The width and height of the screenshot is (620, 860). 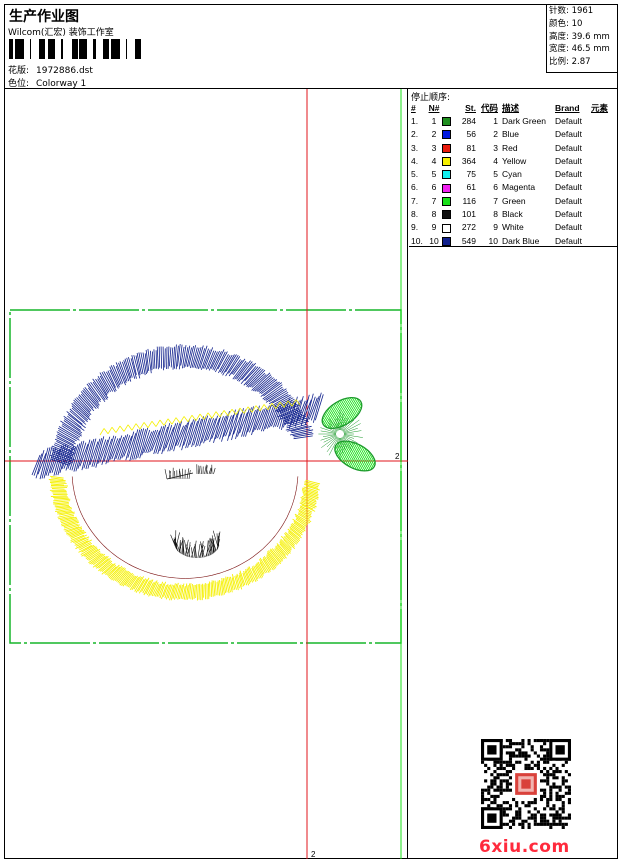 I want to click on table-row: 5. 5 75 5 Cyan Default, so click(x=513, y=174).